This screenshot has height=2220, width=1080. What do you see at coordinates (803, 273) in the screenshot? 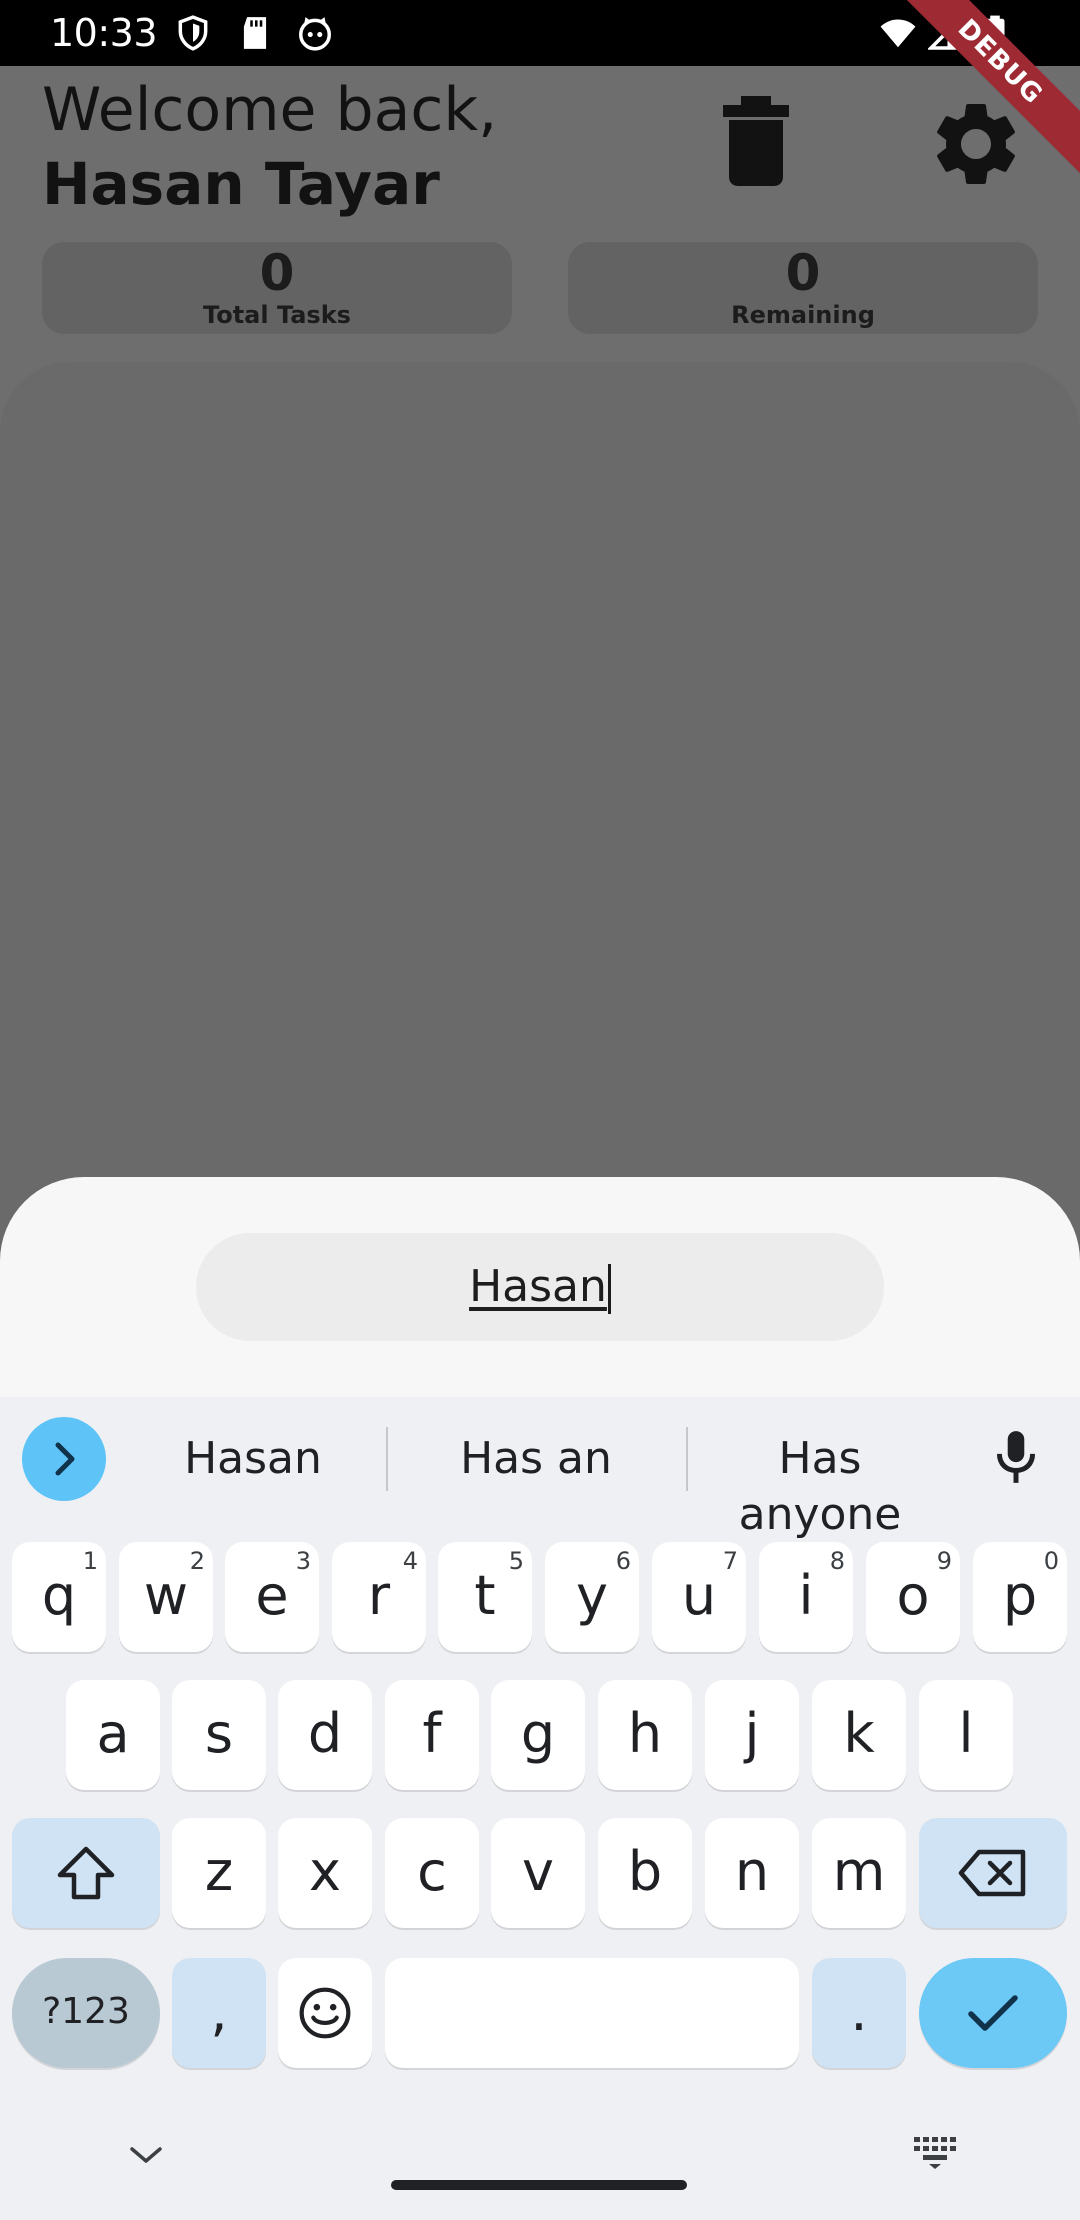
I see `remaining-value: 0` at bounding box center [803, 273].